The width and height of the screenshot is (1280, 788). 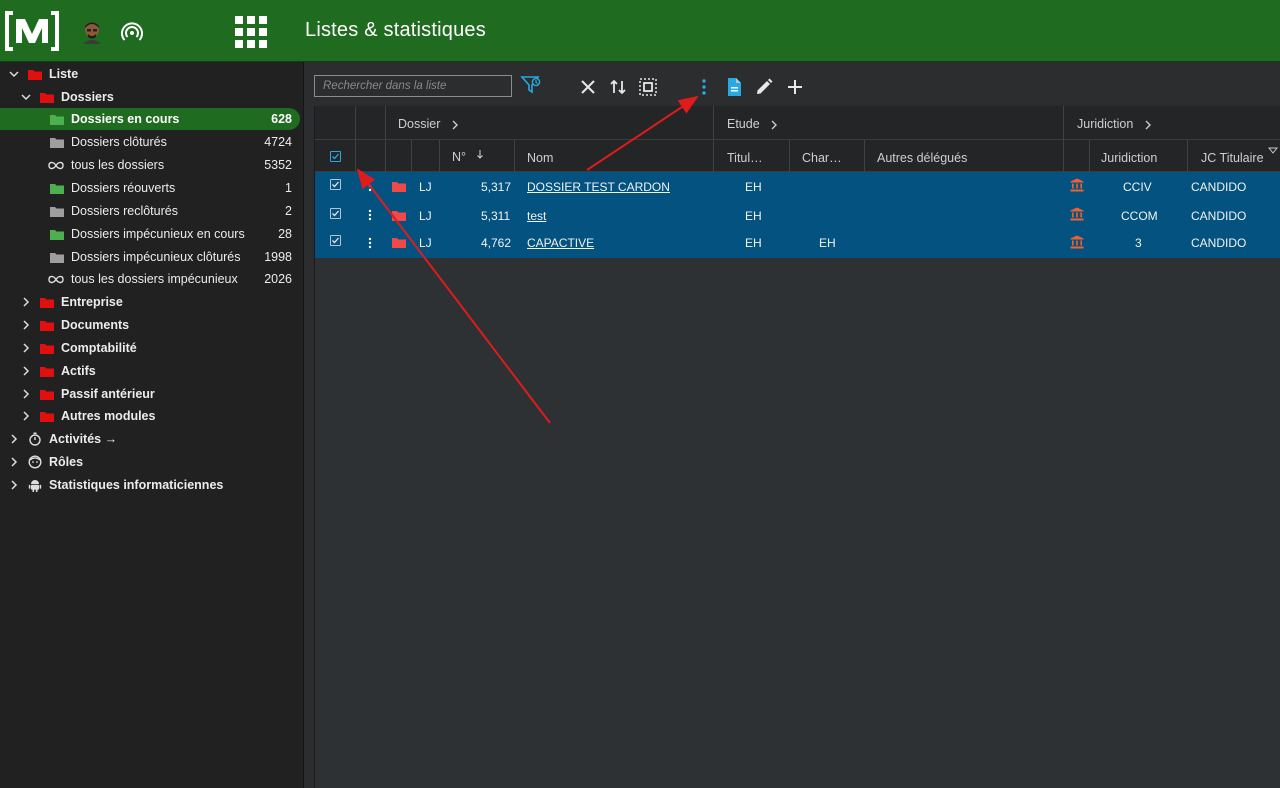 I want to click on tree-item-dossiers: Dossiers, so click(x=159, y=97).